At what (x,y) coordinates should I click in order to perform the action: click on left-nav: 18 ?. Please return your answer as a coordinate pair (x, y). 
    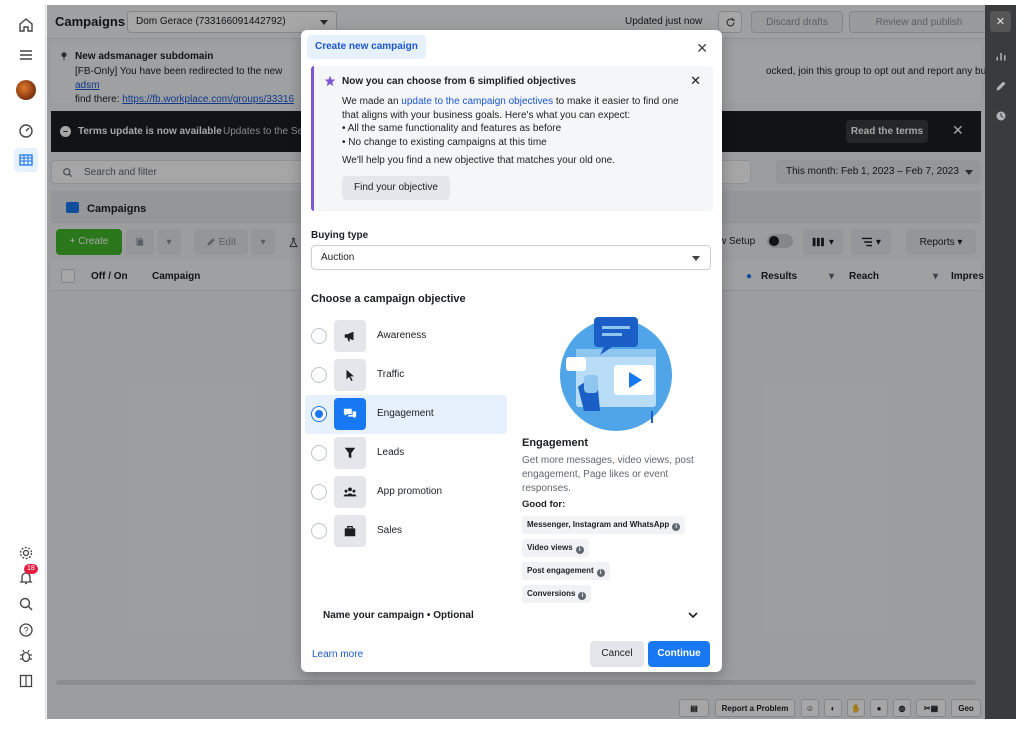
    Looking at the image, I should click on (26, 362).